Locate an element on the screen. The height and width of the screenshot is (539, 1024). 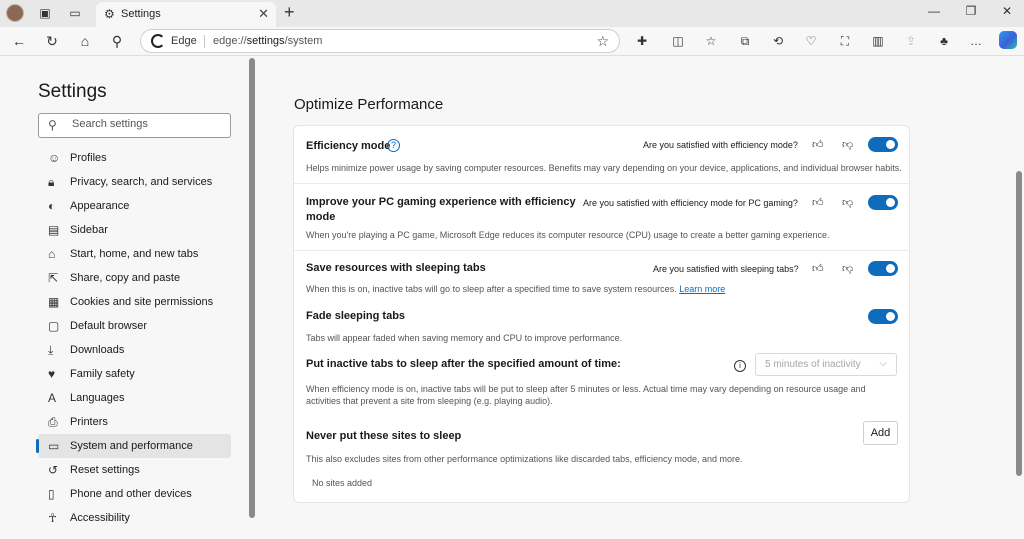
sidebar-item-reset-settings: ↺ Reset settings is located at coordinates (134, 470).